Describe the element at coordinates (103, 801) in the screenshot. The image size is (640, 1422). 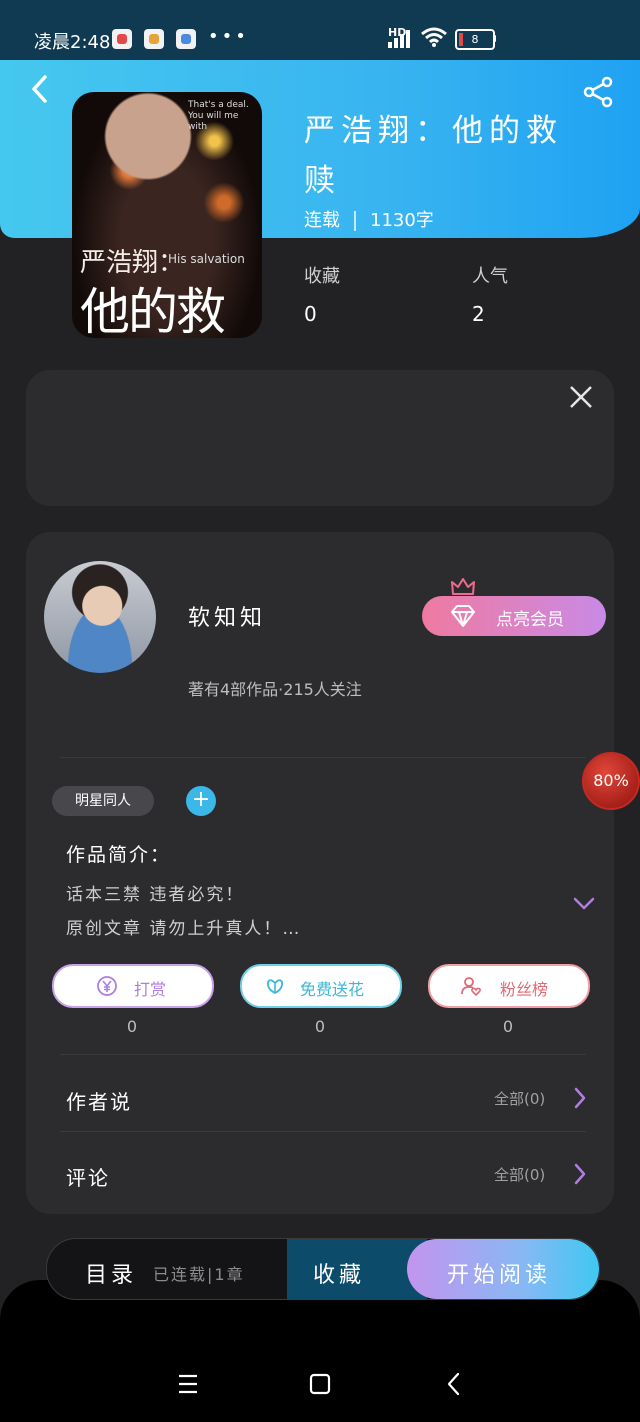
I see `genre-tag: 明星同人` at that location.